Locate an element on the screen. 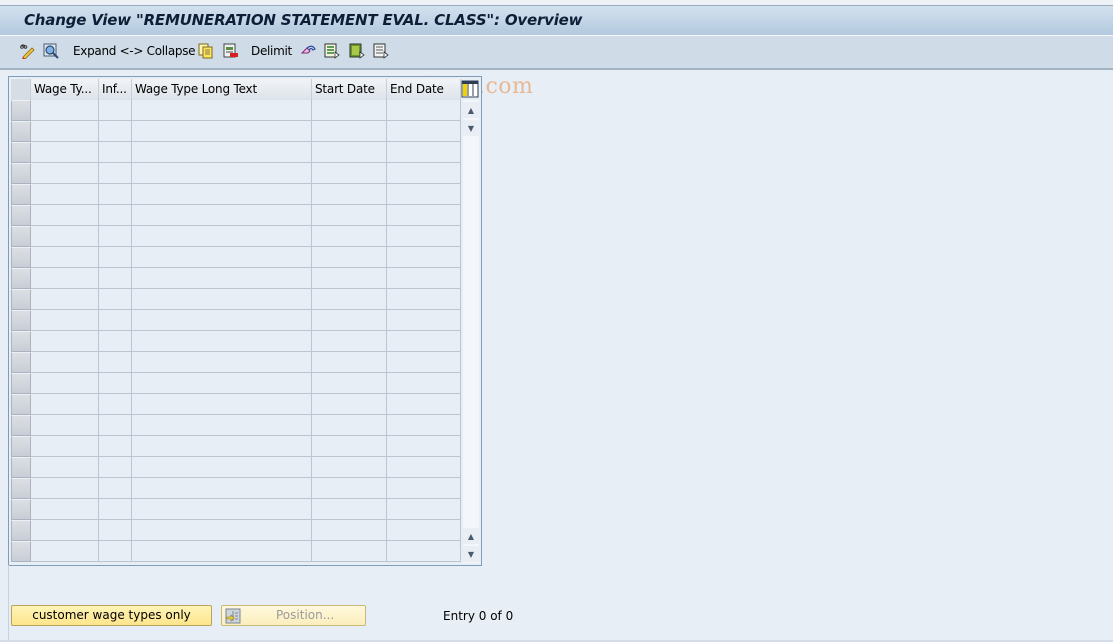 This screenshot has height=642, width=1113. copy-as-button is located at coordinates (206, 51).